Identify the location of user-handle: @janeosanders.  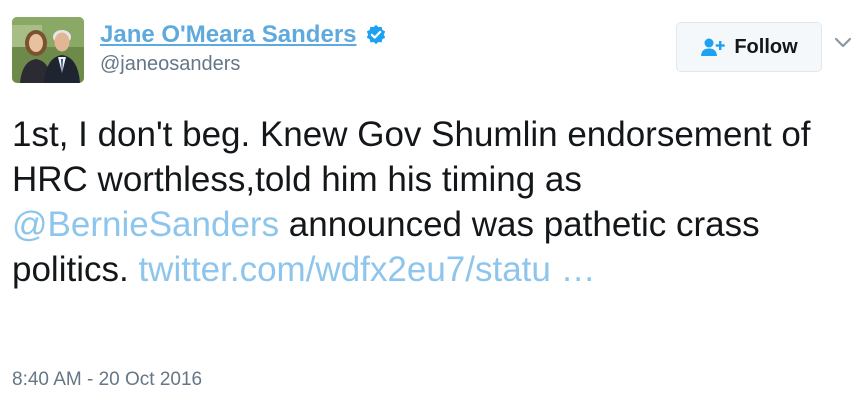
(243, 64).